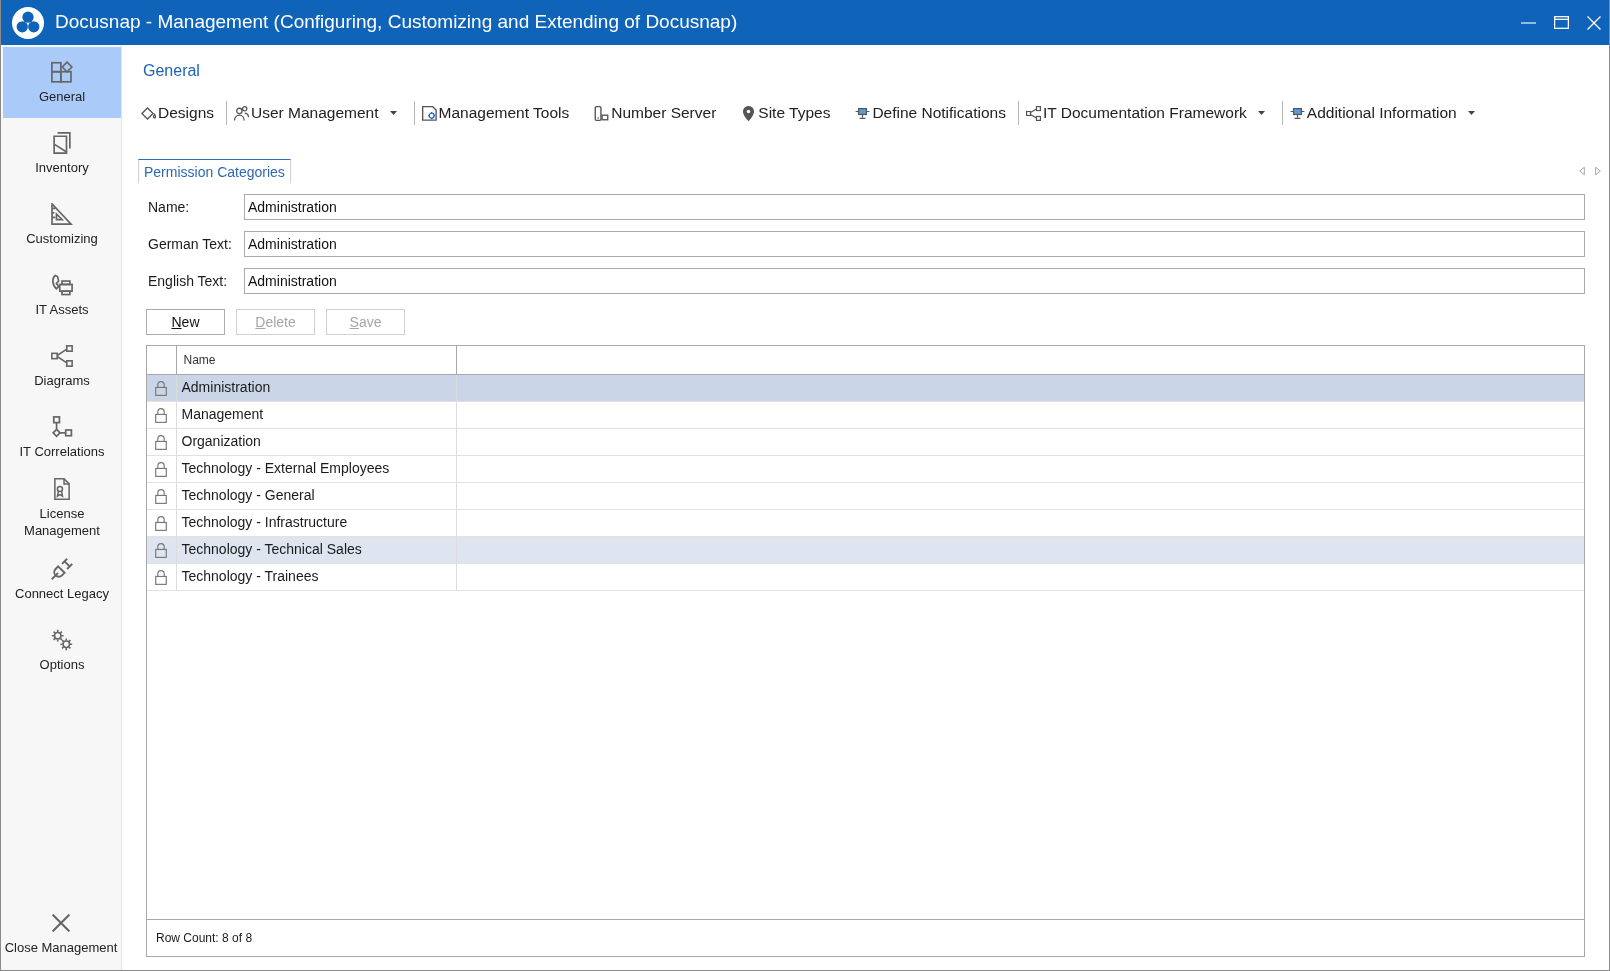 This screenshot has height=971, width=1610. Describe the element at coordinates (214, 171) in the screenshot. I see `tab: Permission Categories` at that location.